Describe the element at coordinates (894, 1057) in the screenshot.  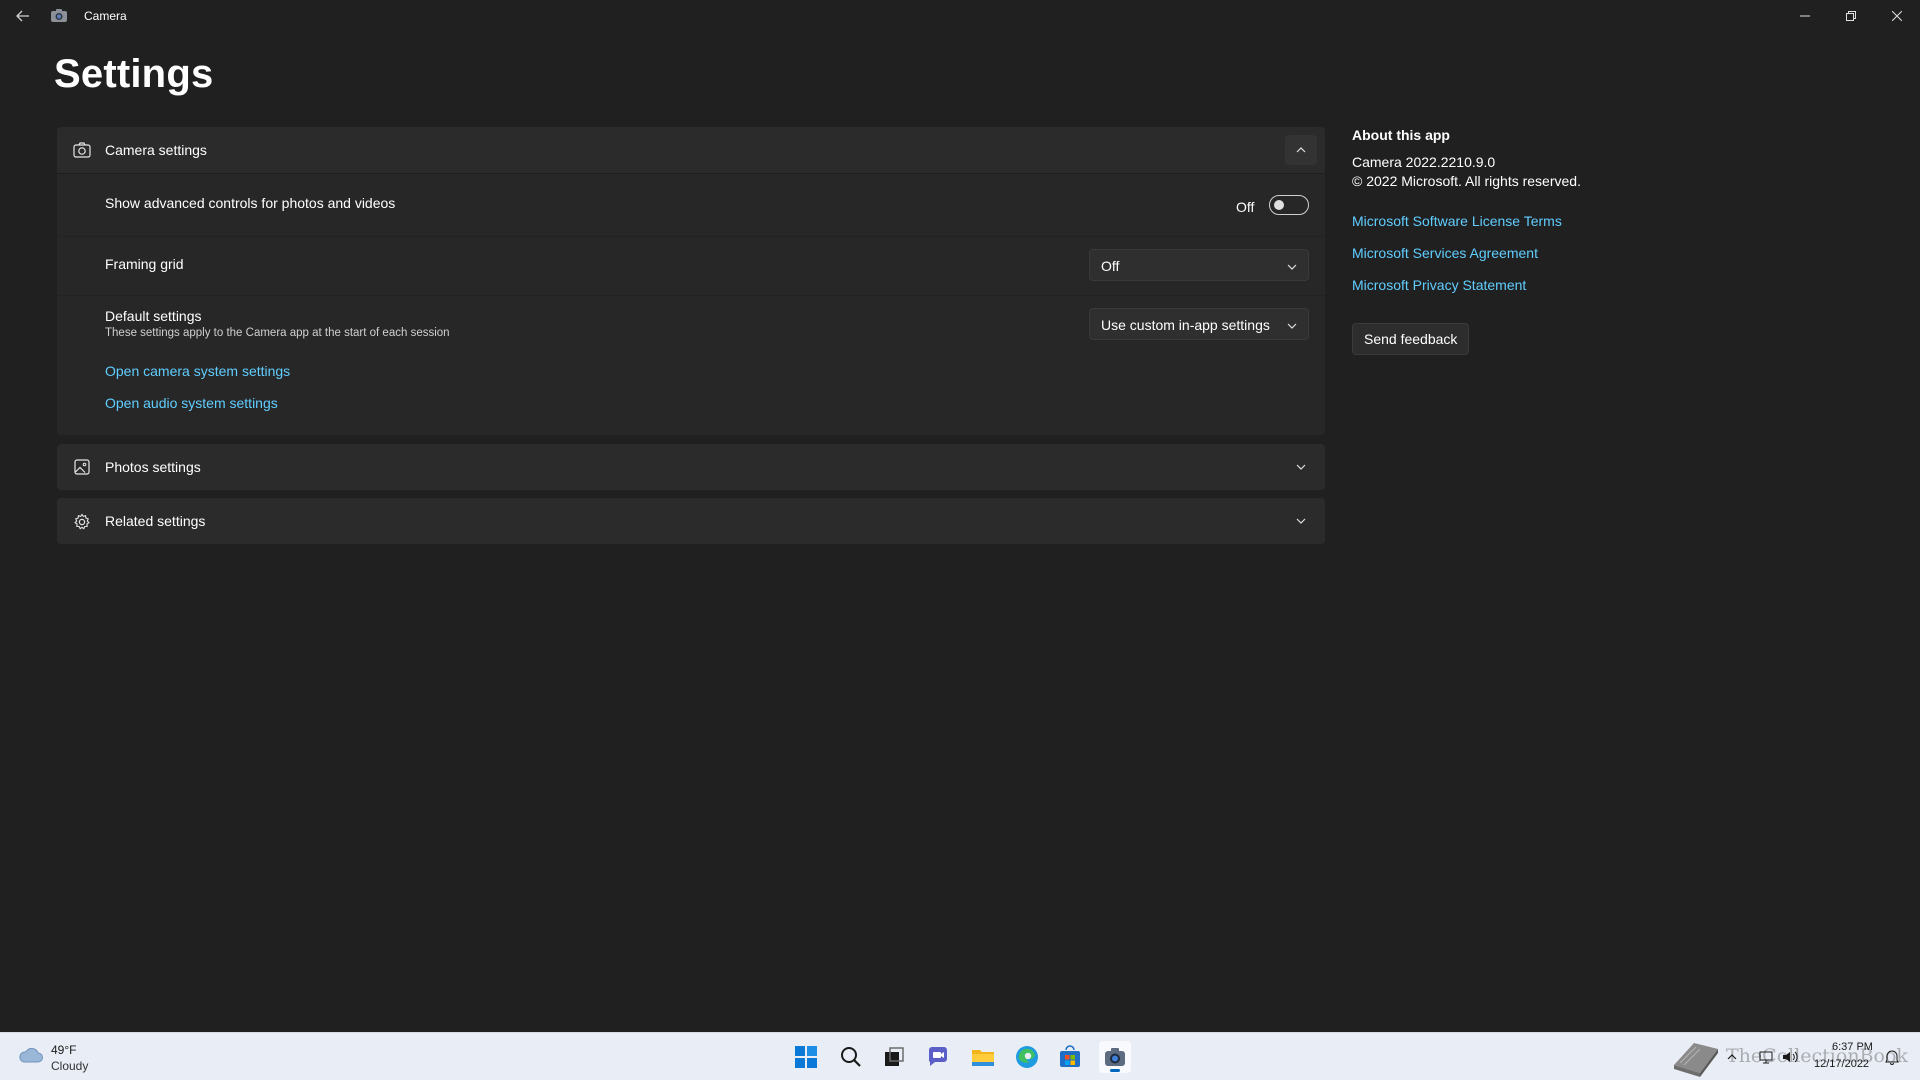
I see `task-view-icon` at that location.